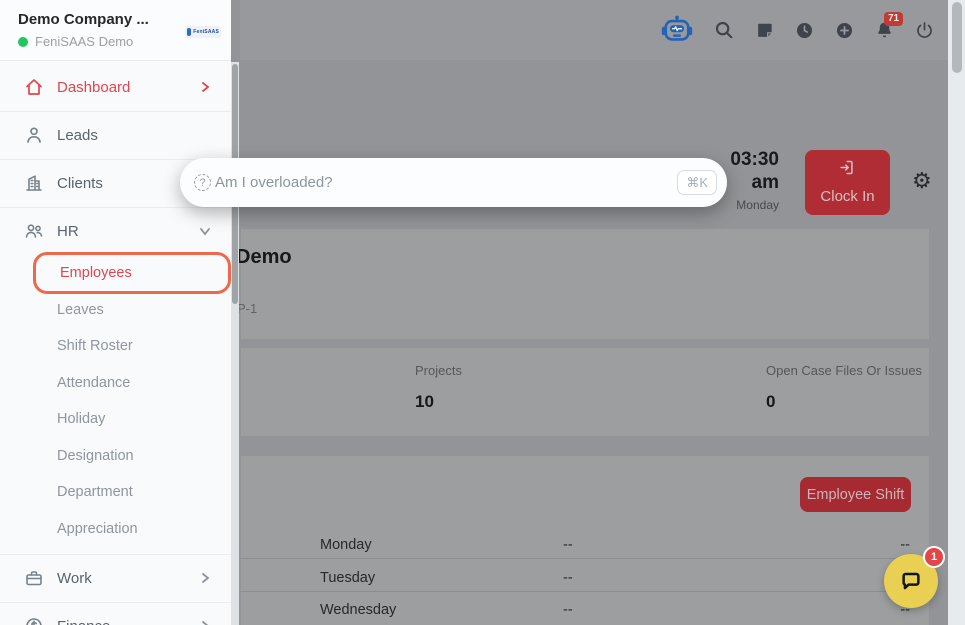 Image resolution: width=965 pixels, height=625 pixels. Describe the element at coordinates (94, 87) in the screenshot. I see `sidebar-item-label: Dashboard` at that location.